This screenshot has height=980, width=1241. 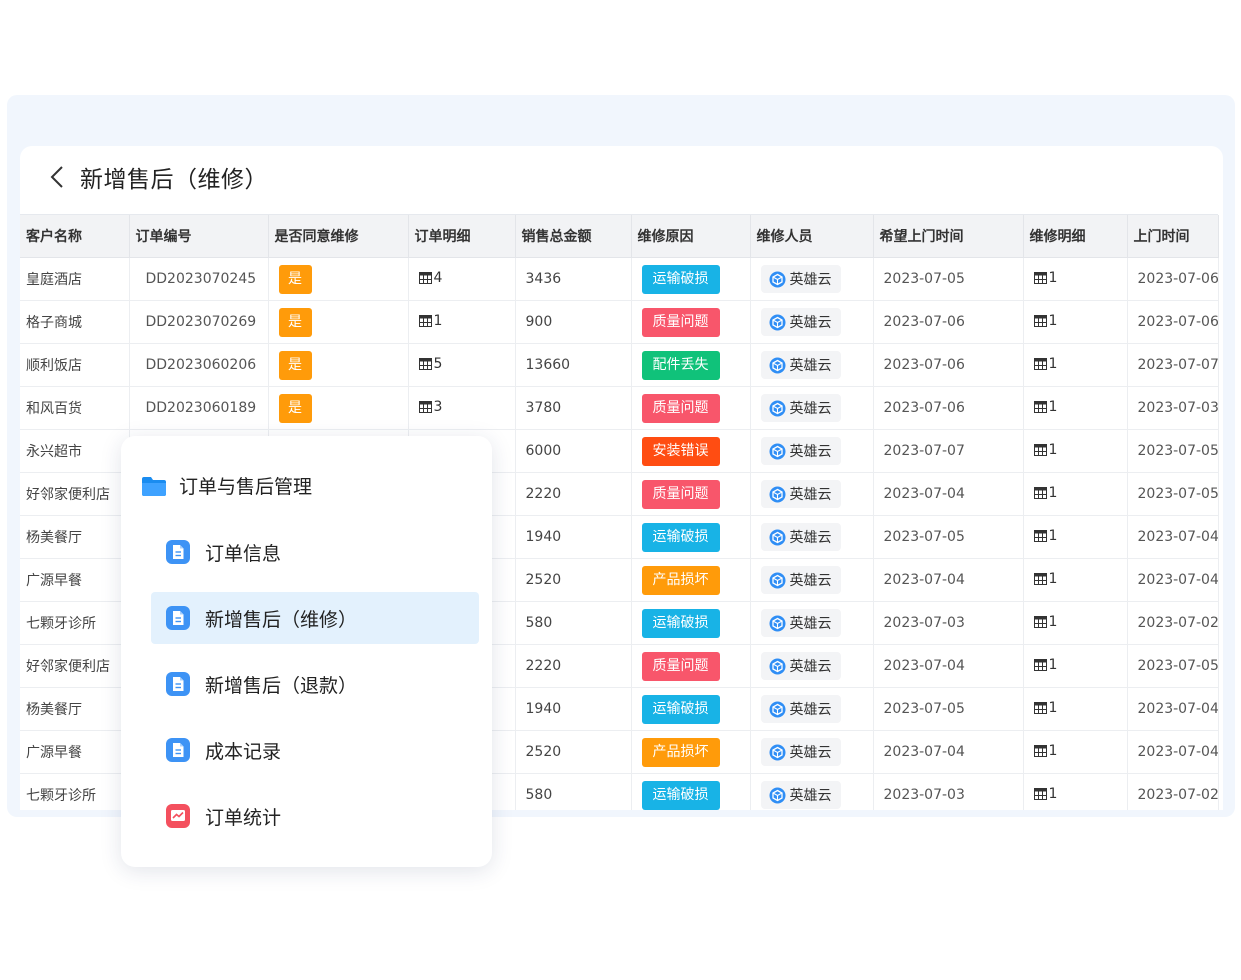 What do you see at coordinates (75, 236) in the screenshot?
I see `column-header: 客户名称` at bounding box center [75, 236].